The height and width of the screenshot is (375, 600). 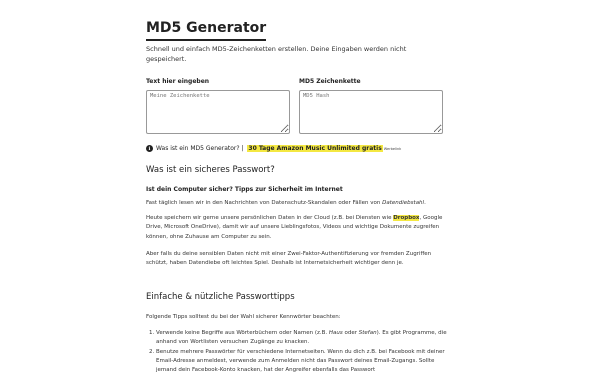 What do you see at coordinates (315, 148) in the screenshot?
I see `amazon-music-promo-link: 30 Tage Amazon Music Unlimited gratis` at bounding box center [315, 148].